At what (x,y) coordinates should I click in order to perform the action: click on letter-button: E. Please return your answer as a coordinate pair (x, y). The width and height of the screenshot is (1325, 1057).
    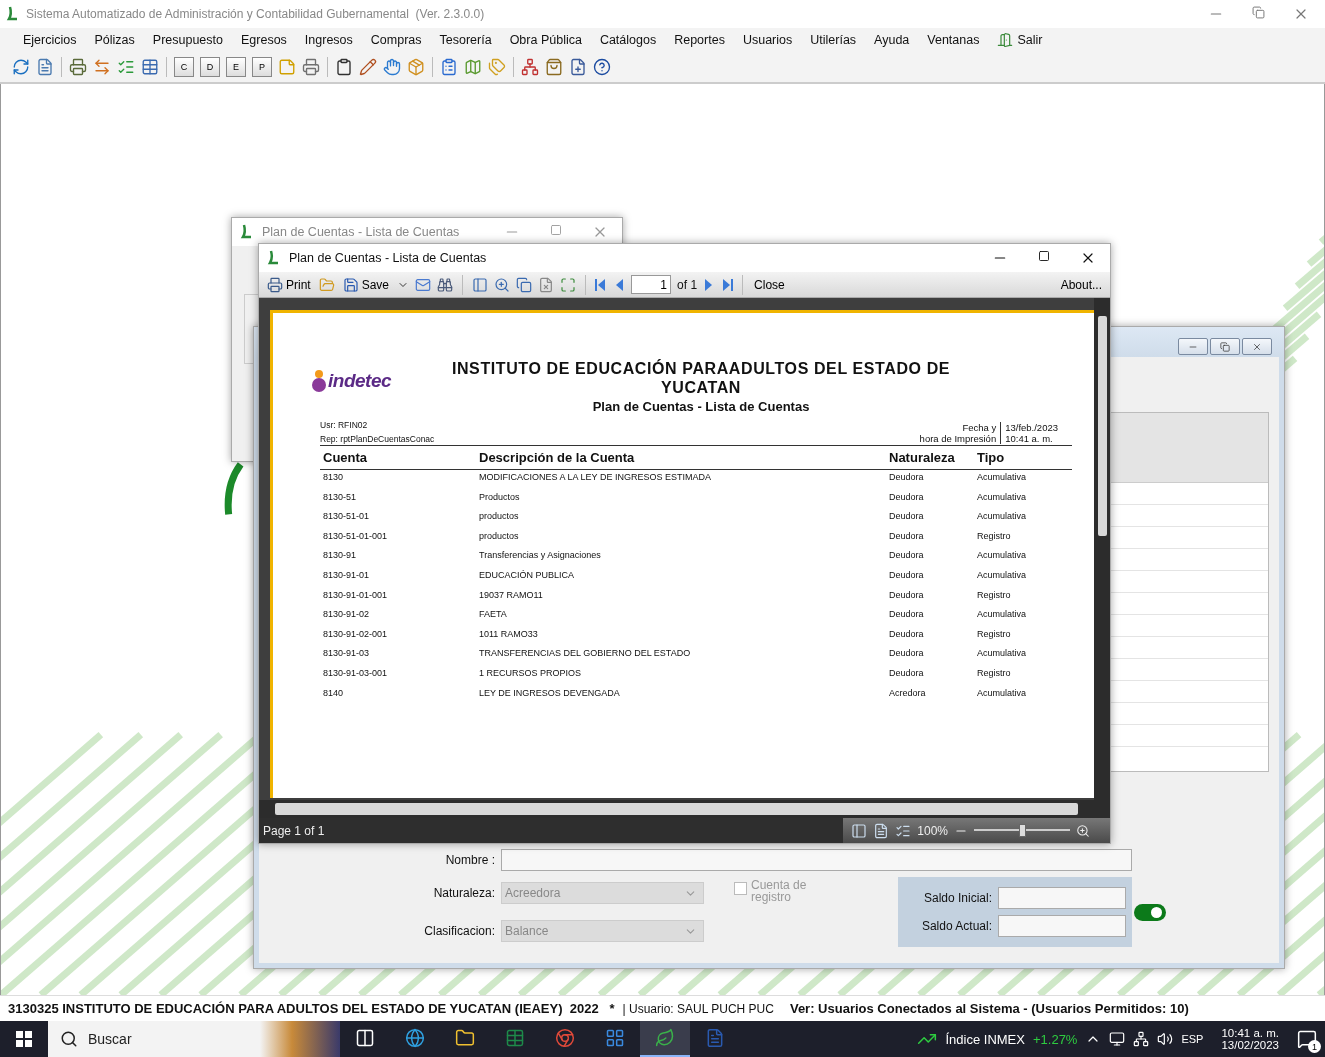
    Looking at the image, I should click on (236, 67).